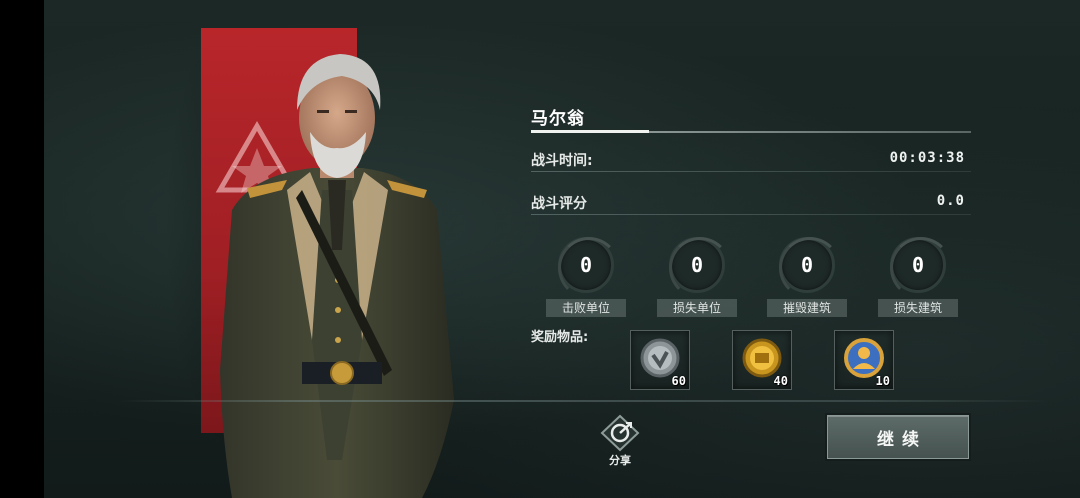 The width and height of the screenshot is (1080, 498). Describe the element at coordinates (762, 360) in the screenshot. I see `reward-item-gold: 40` at that location.